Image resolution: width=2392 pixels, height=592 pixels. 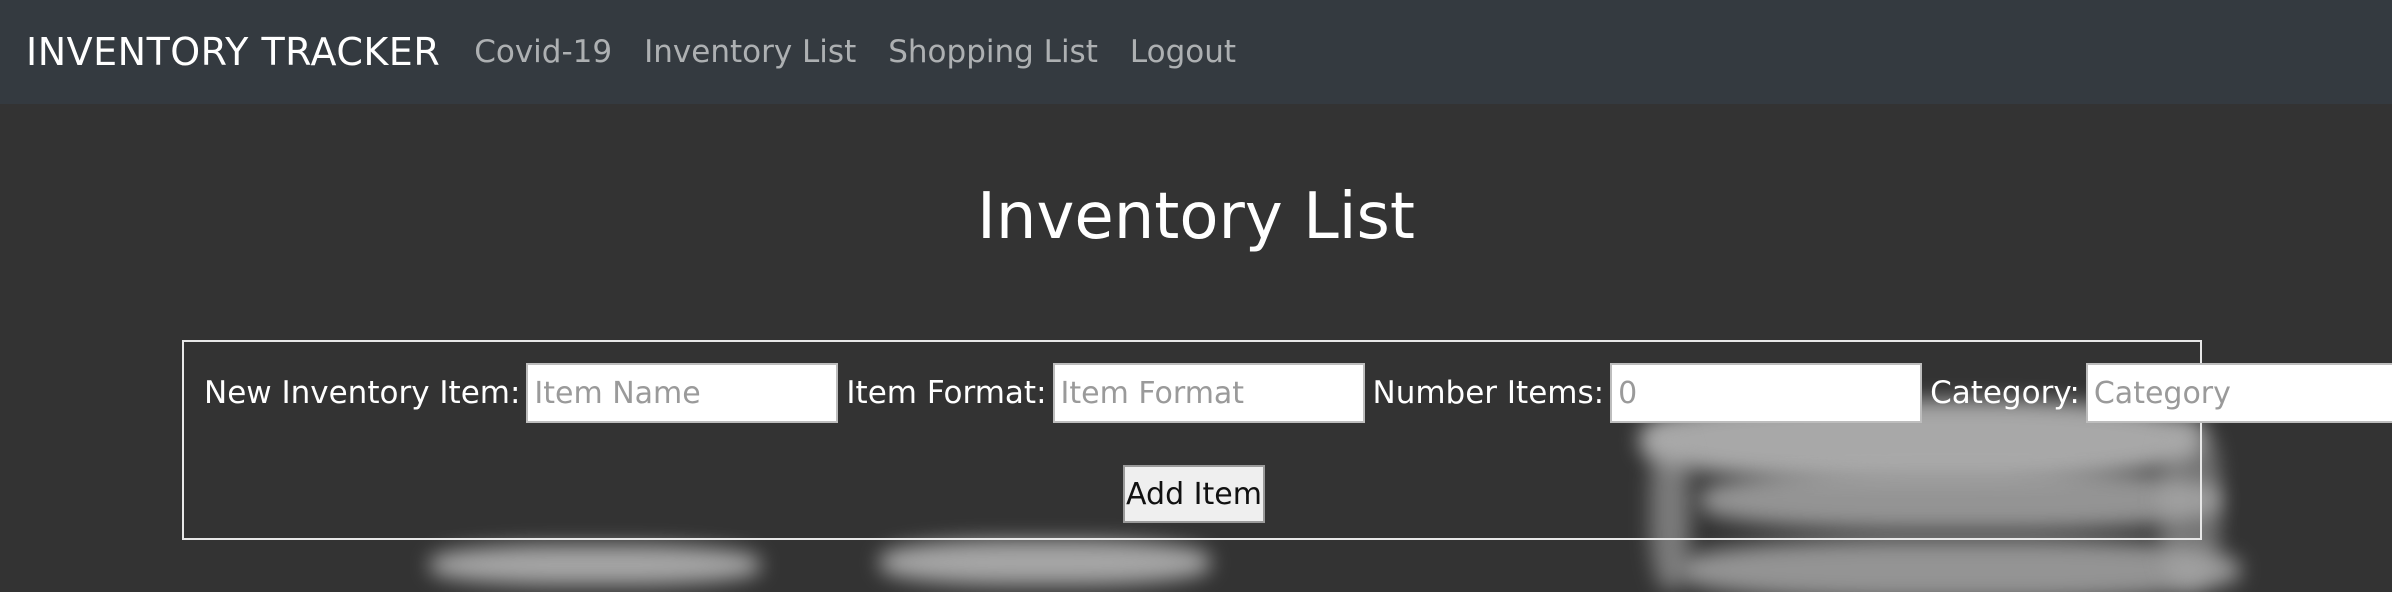 What do you see at coordinates (2005, 393) in the screenshot?
I see `category-label: Category:` at bounding box center [2005, 393].